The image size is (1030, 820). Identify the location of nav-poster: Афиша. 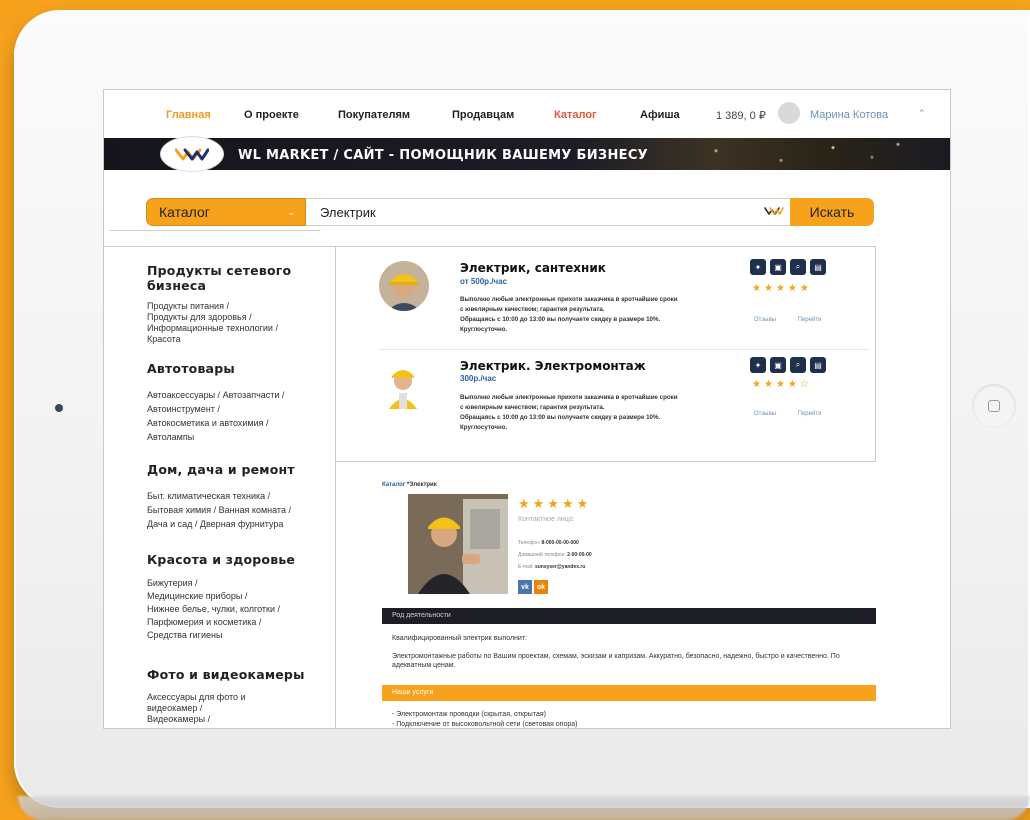
(660, 115).